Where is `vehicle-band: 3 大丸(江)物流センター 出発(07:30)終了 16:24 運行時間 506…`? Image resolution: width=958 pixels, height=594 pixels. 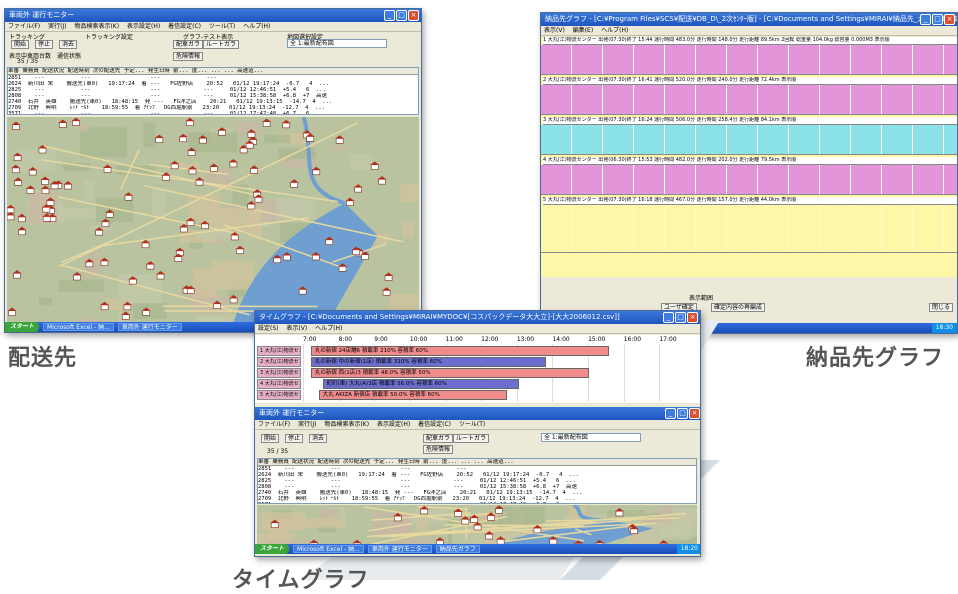 vehicle-band: 3 大丸(江)物流センター 出発(07:30)終了 16:24 運行時間 506… is located at coordinates (749, 136).